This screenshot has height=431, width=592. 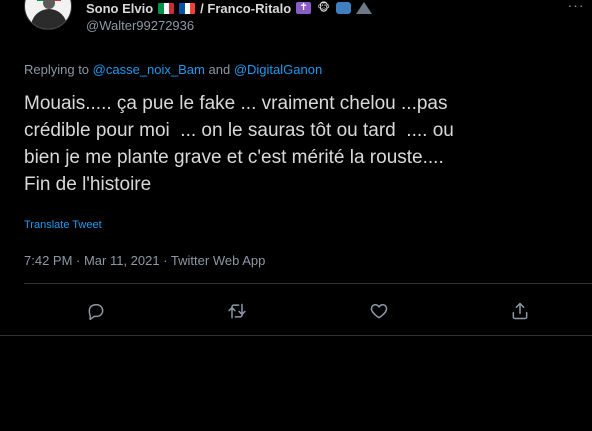 I want to click on retweet-icon, so click(x=237, y=311).